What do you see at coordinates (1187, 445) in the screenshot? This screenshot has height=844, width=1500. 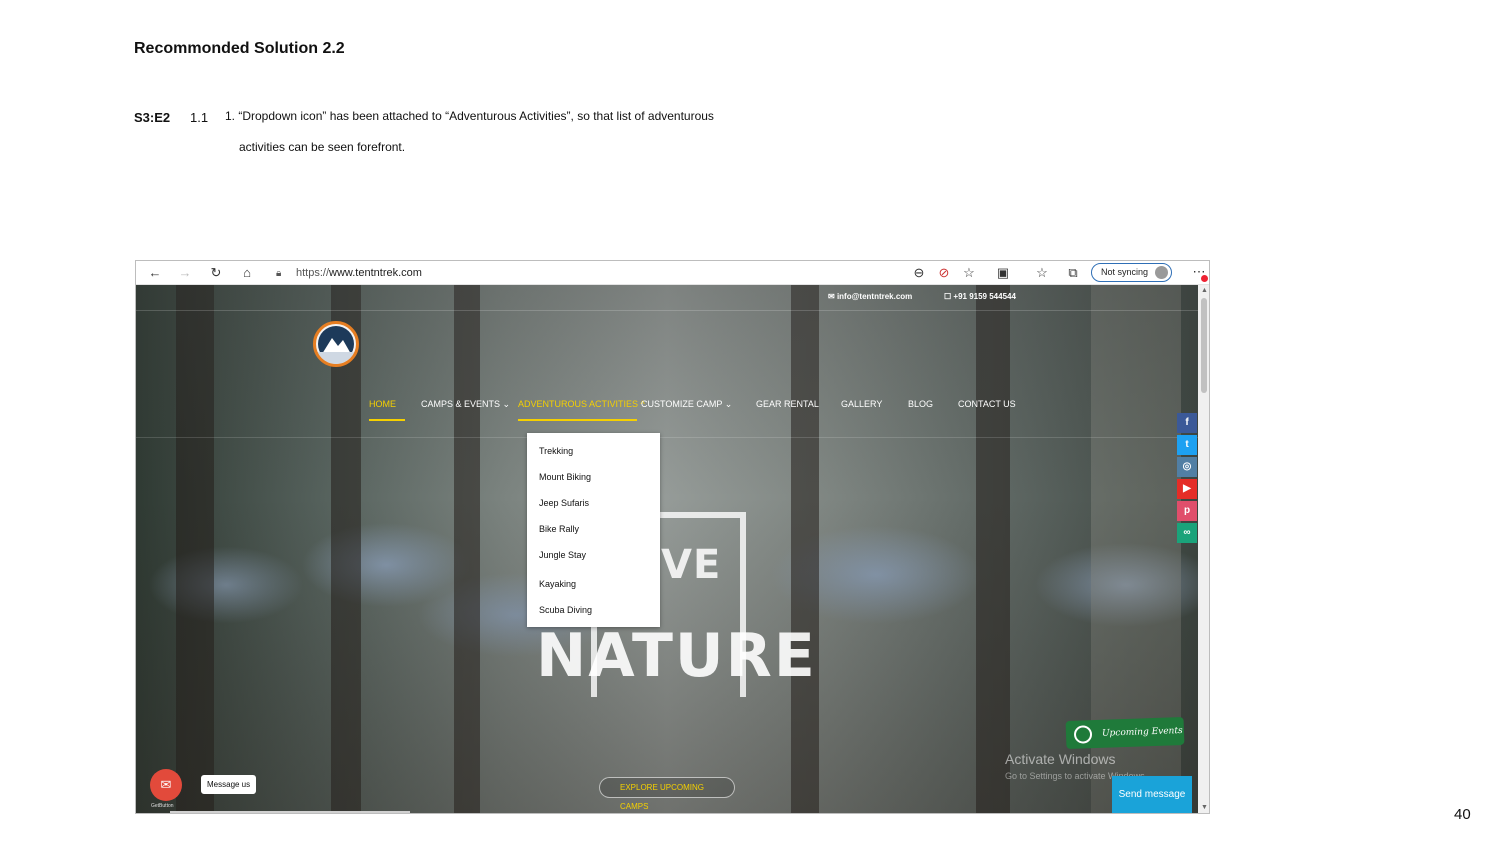 I see `twitter-icon: t` at bounding box center [1187, 445].